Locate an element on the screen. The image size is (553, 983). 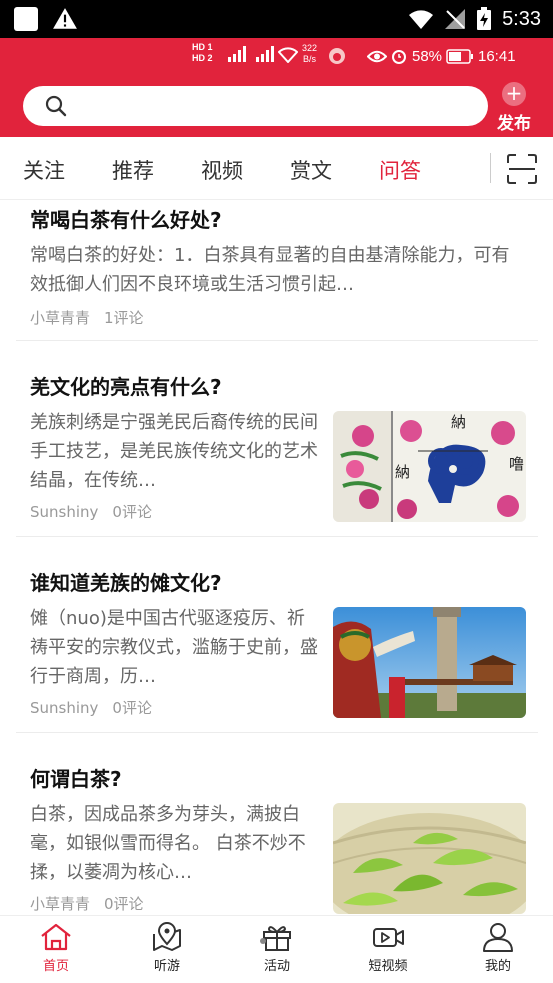
nav-profile: 我的 is located at coordinates (498, 948).